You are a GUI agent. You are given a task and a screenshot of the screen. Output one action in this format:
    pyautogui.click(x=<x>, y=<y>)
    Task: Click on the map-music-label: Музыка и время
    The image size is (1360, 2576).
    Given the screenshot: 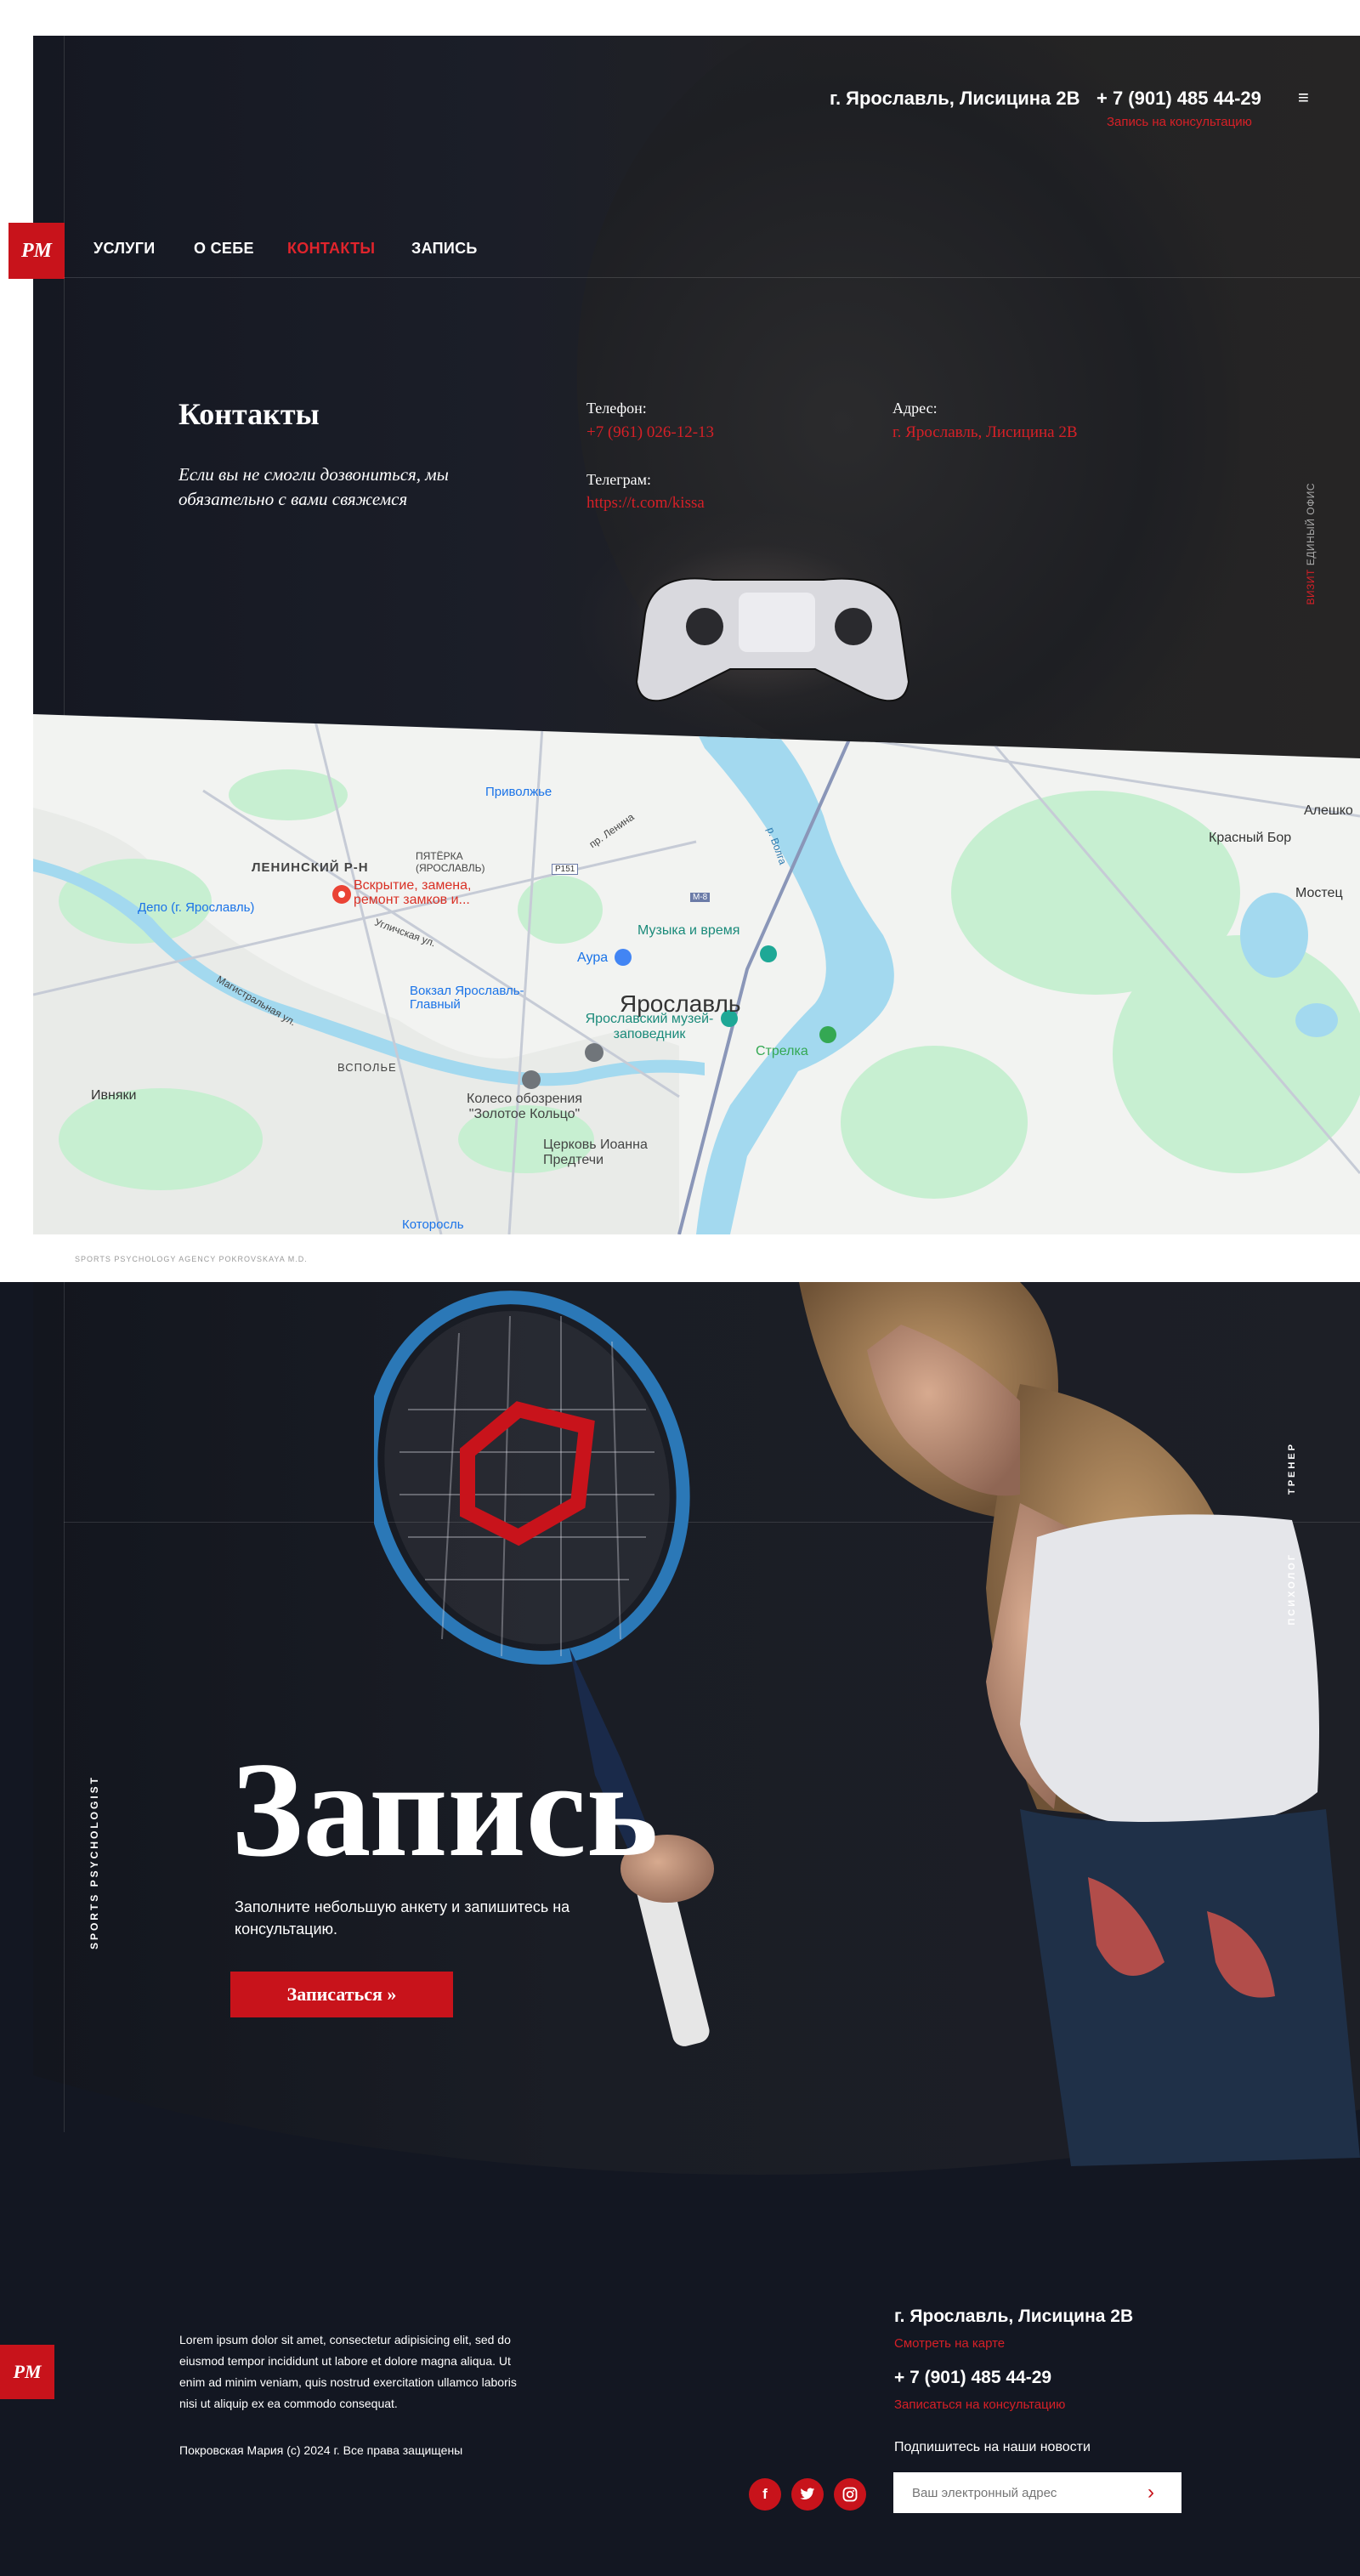 What is the action you would take?
    pyautogui.click(x=689, y=931)
    